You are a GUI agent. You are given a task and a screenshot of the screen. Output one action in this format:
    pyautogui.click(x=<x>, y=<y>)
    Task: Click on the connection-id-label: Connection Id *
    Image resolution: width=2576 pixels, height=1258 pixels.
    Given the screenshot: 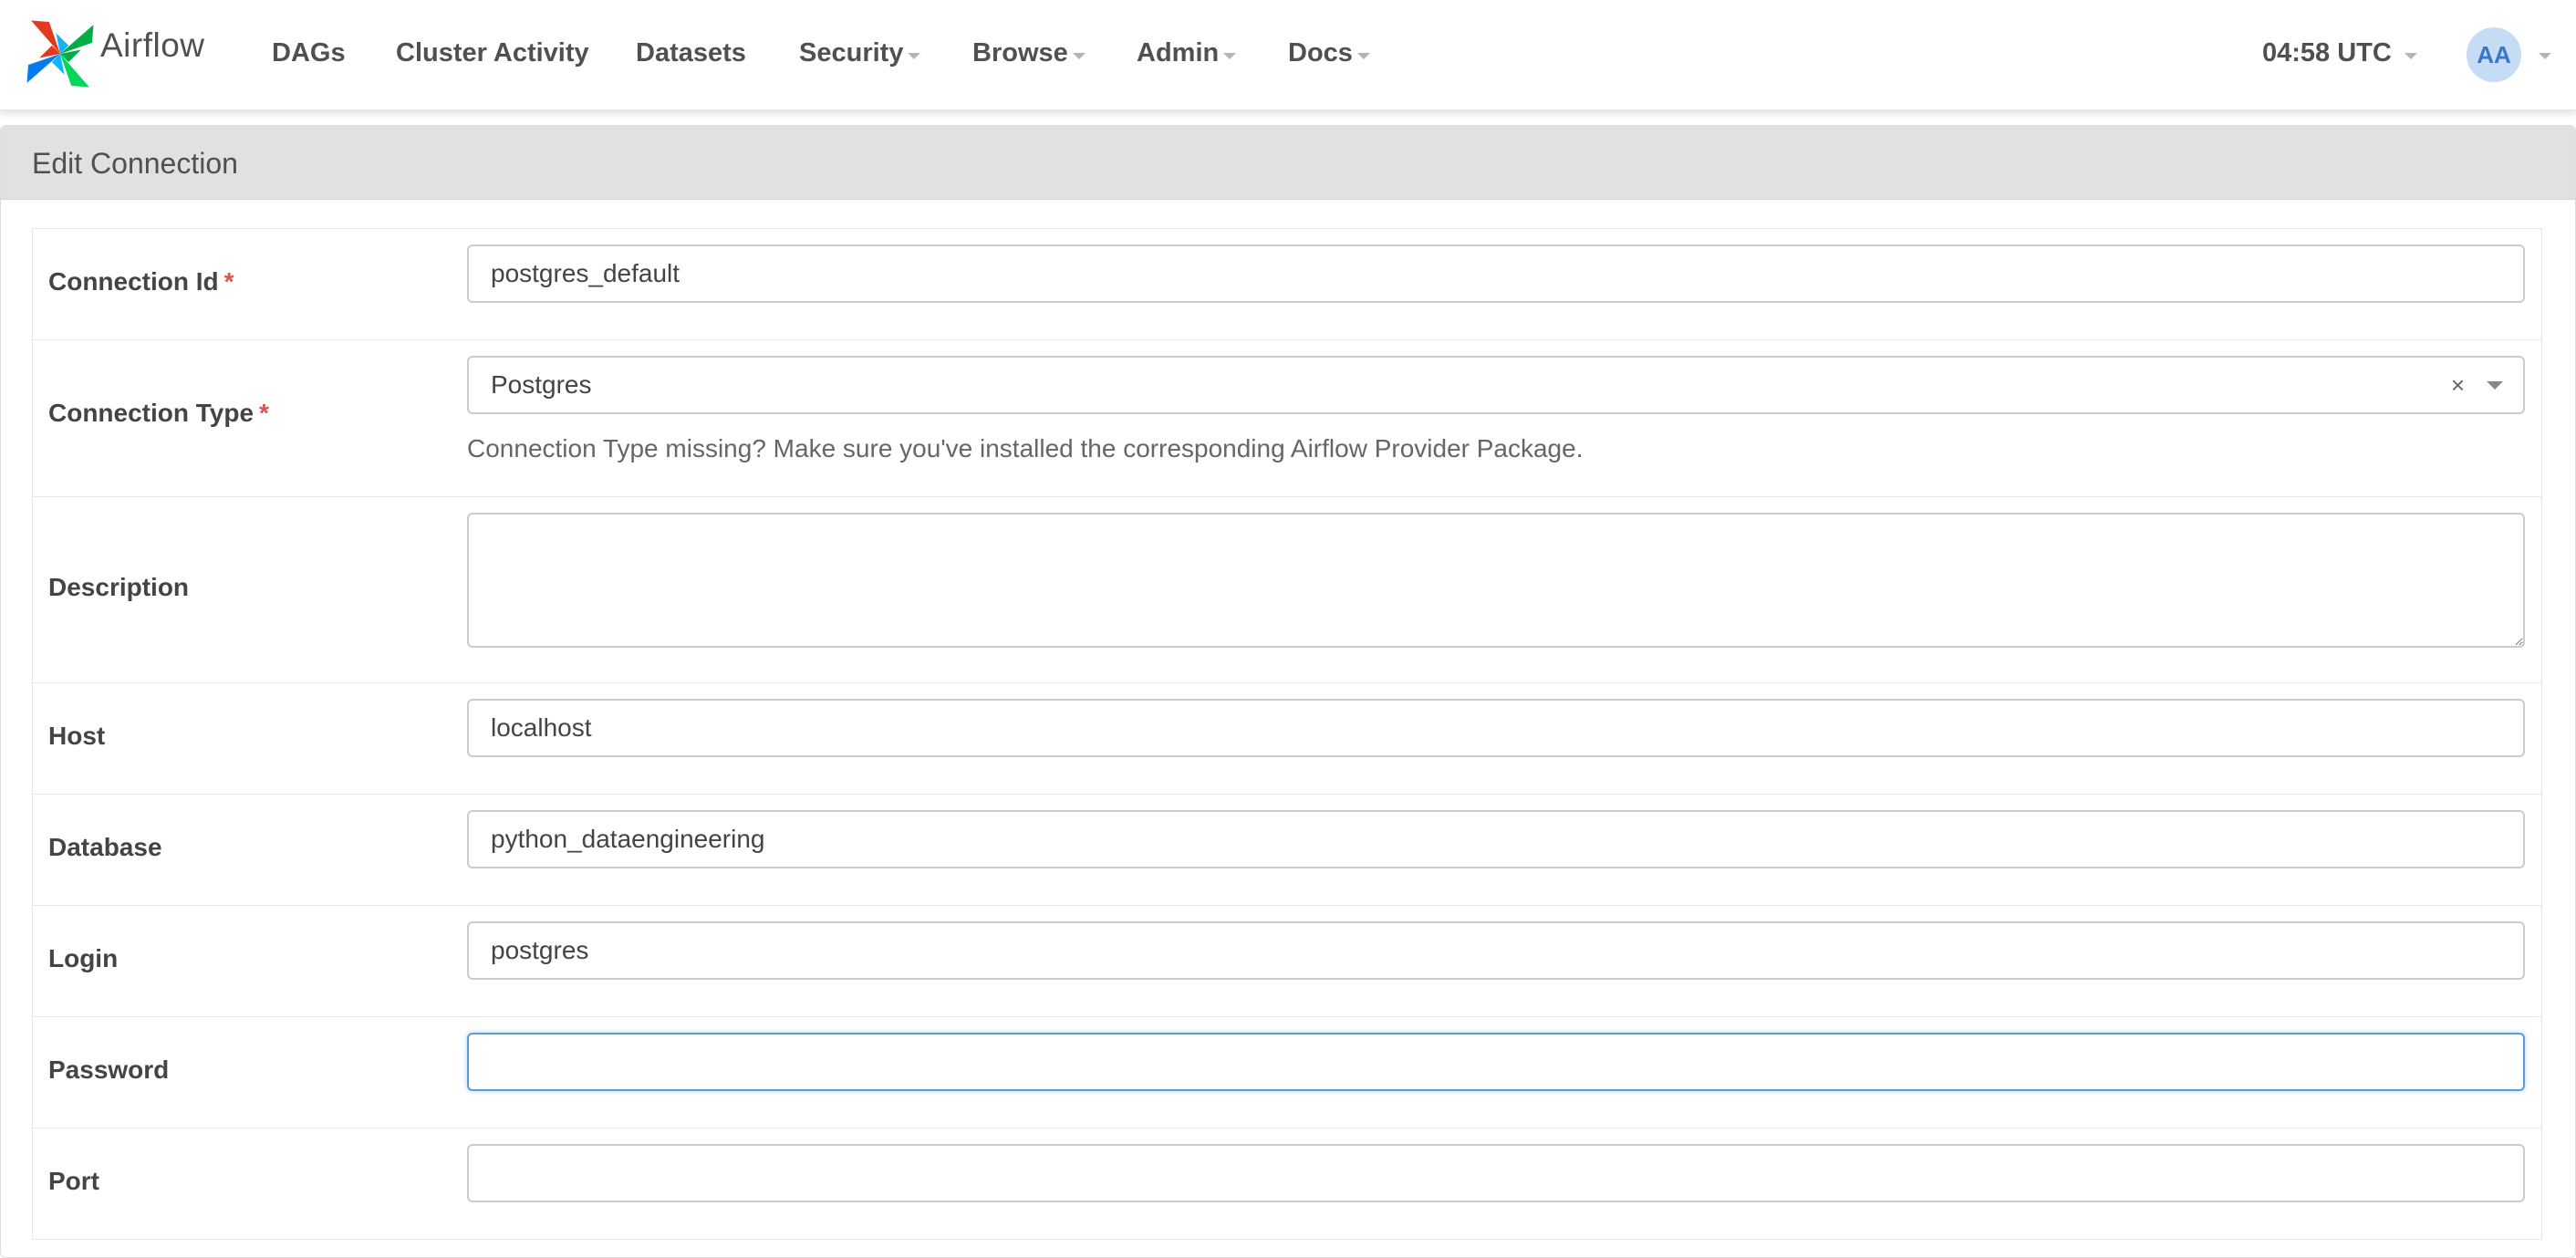 What is the action you would take?
    pyautogui.click(x=141, y=282)
    